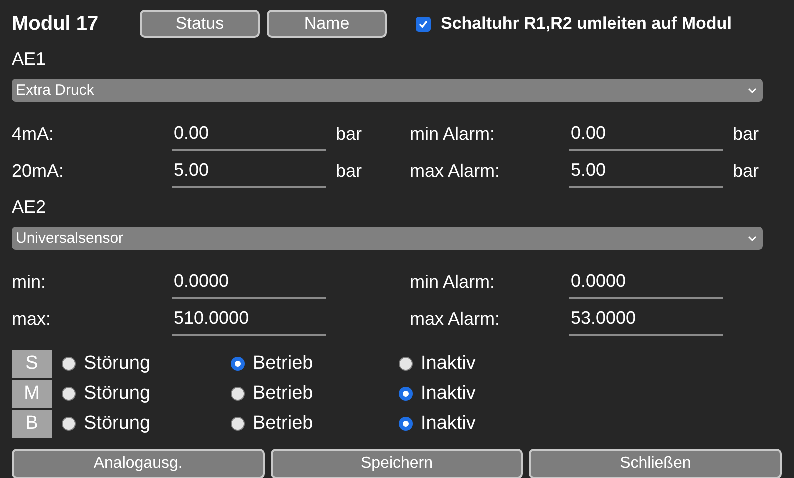 This screenshot has width=794, height=478. What do you see at coordinates (30, 59) in the screenshot?
I see `section-label: AE1` at bounding box center [30, 59].